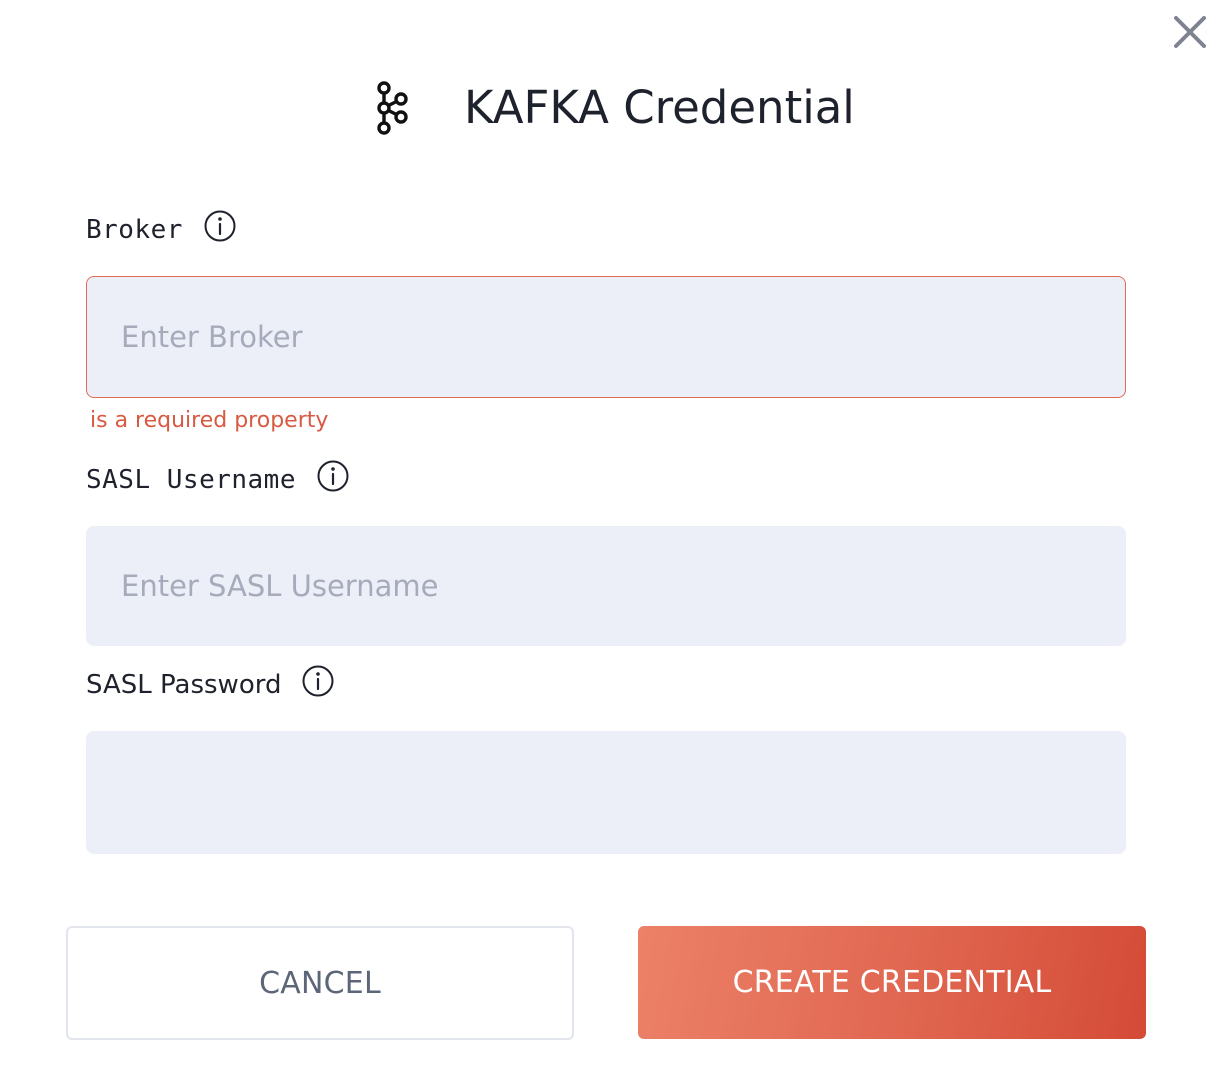 This screenshot has width=1226, height=1070. I want to click on sasl-username-input, so click(606, 586).